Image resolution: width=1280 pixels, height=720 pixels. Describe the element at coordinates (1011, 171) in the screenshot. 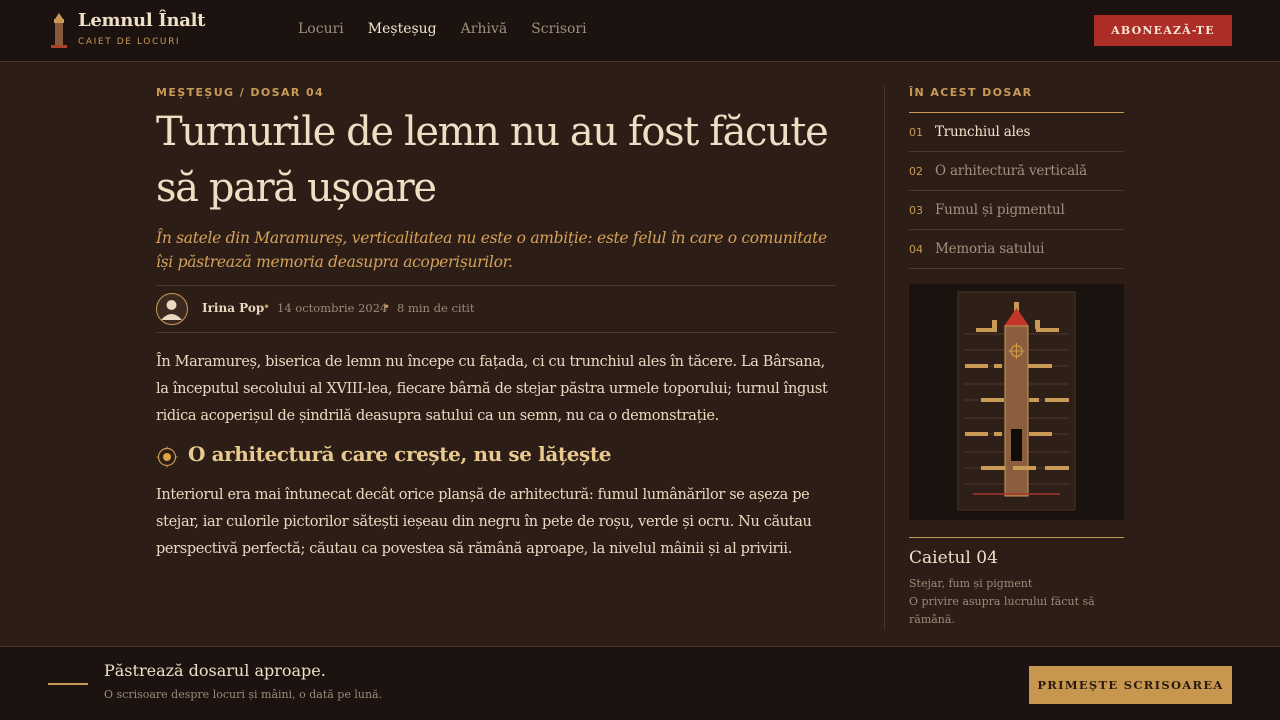

I see `toc-label: O arhitectură verticală` at that location.